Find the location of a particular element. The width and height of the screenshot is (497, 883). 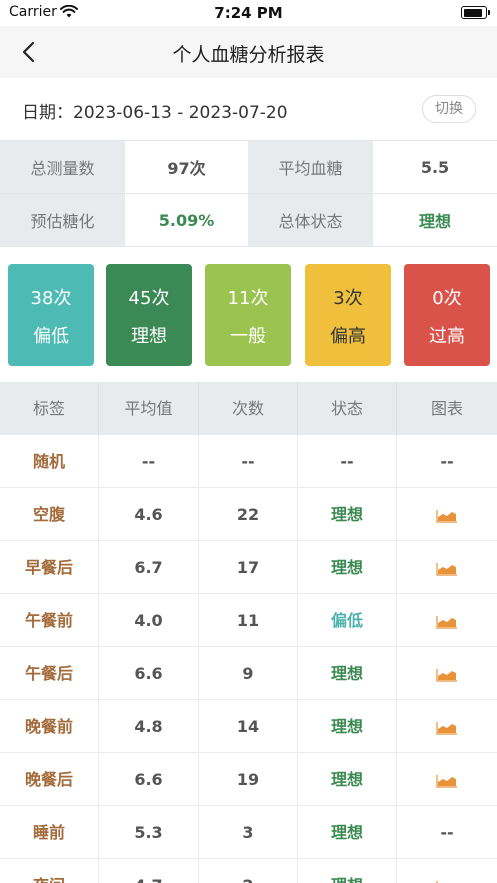

table-row: 晚餐前 4.8 14 理想 is located at coordinates (248, 726).